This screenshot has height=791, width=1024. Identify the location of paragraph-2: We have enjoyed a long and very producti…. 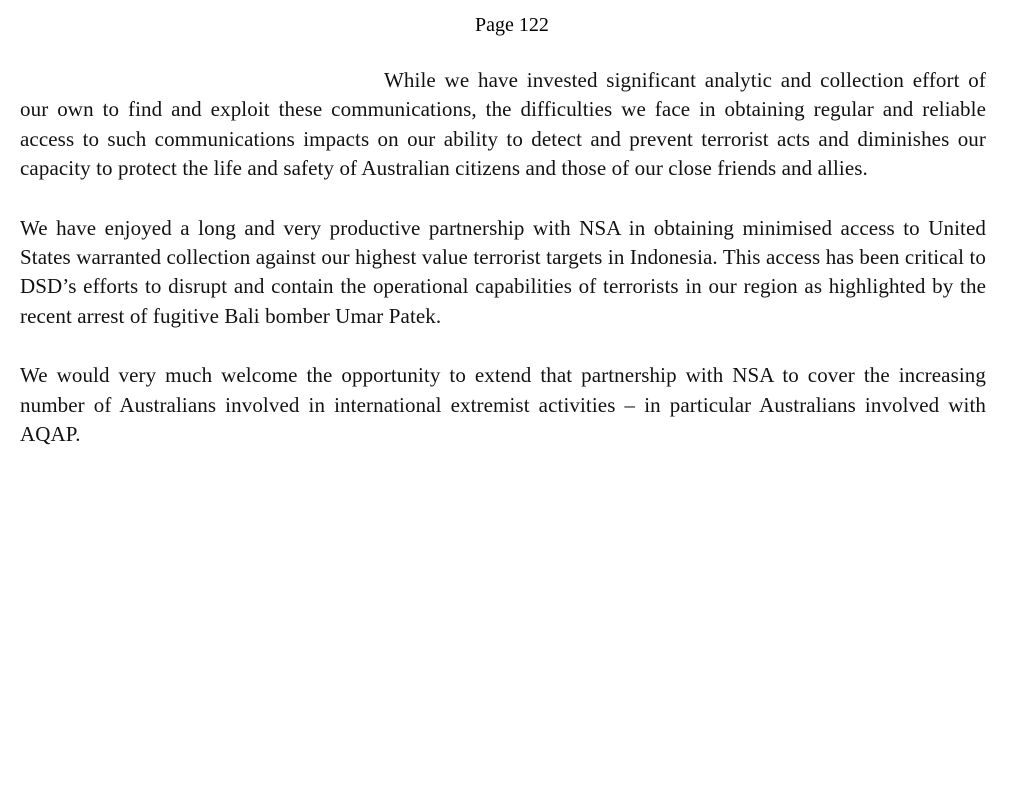
(503, 271).